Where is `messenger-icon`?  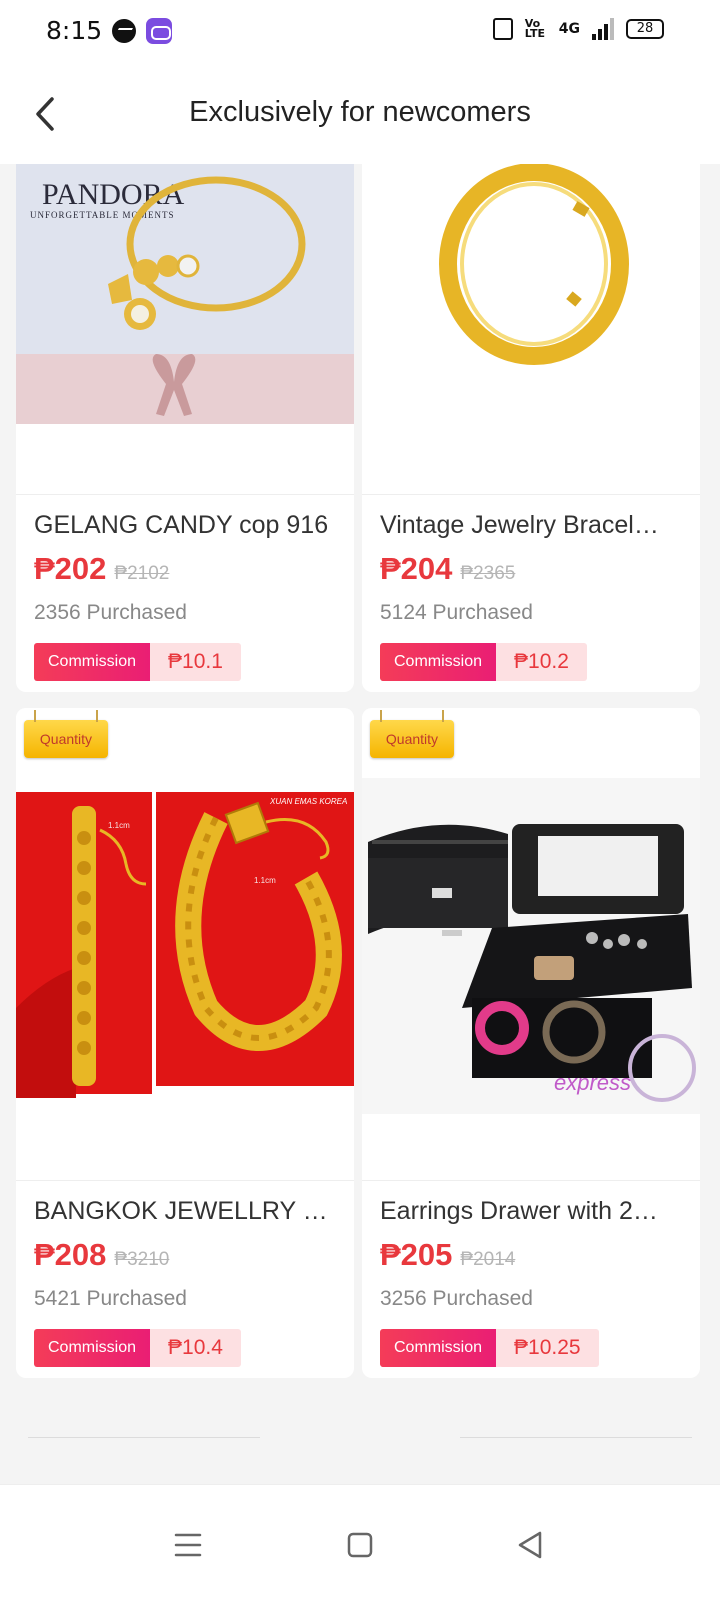 messenger-icon is located at coordinates (124, 31).